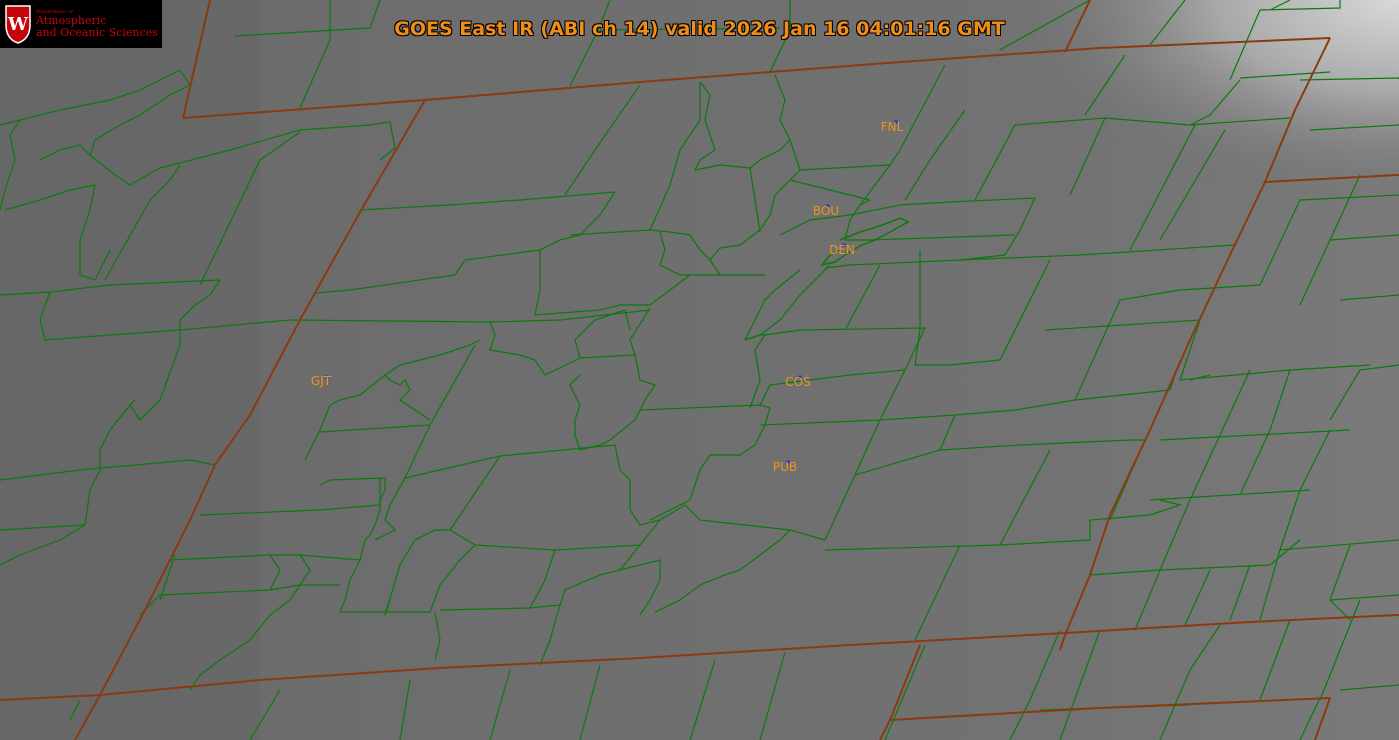 The height and width of the screenshot is (740, 1399). I want to click on station-label-bou: BOU, so click(826, 211).